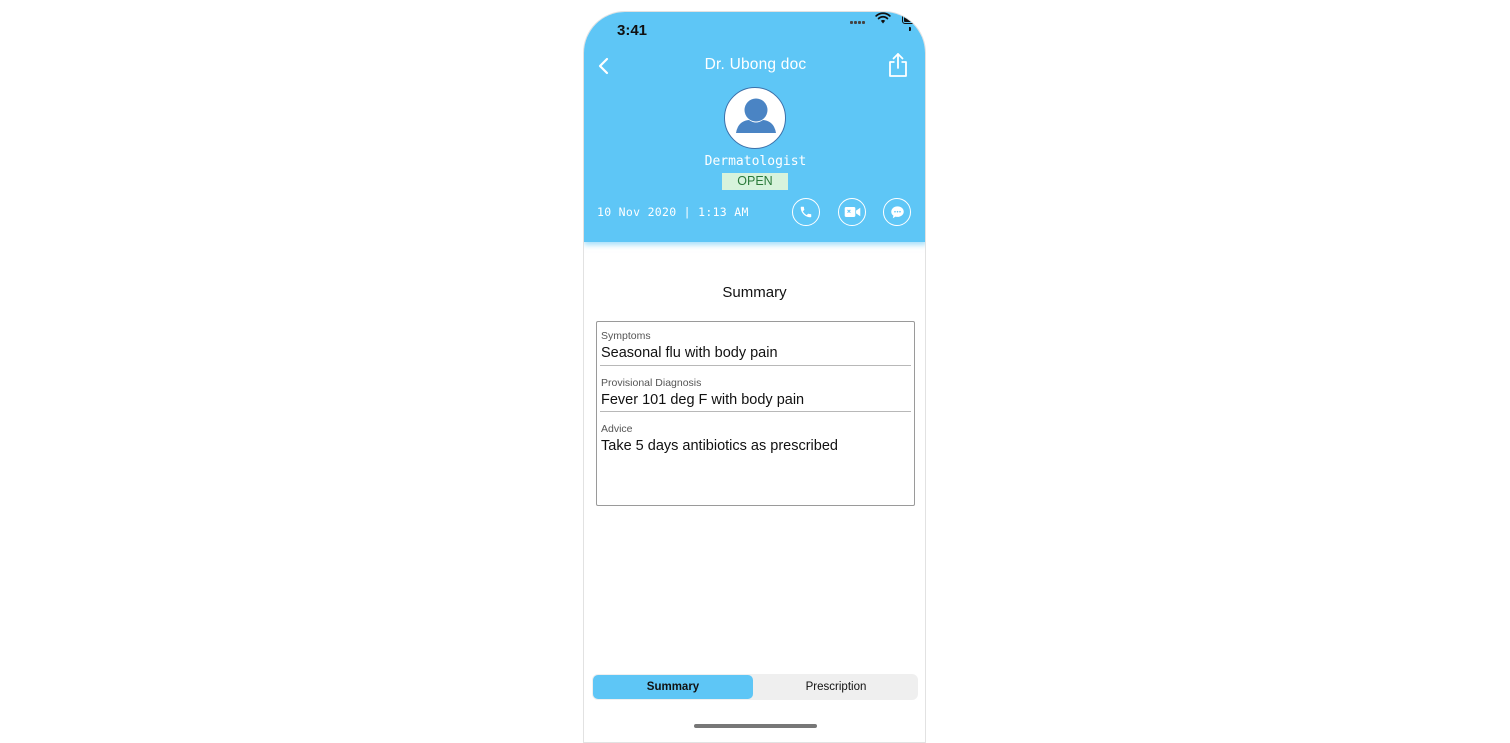 The width and height of the screenshot is (1510, 743). What do you see at coordinates (719, 446) in the screenshot?
I see `field-value: Take 5 days antibiotics as prescribed` at bounding box center [719, 446].